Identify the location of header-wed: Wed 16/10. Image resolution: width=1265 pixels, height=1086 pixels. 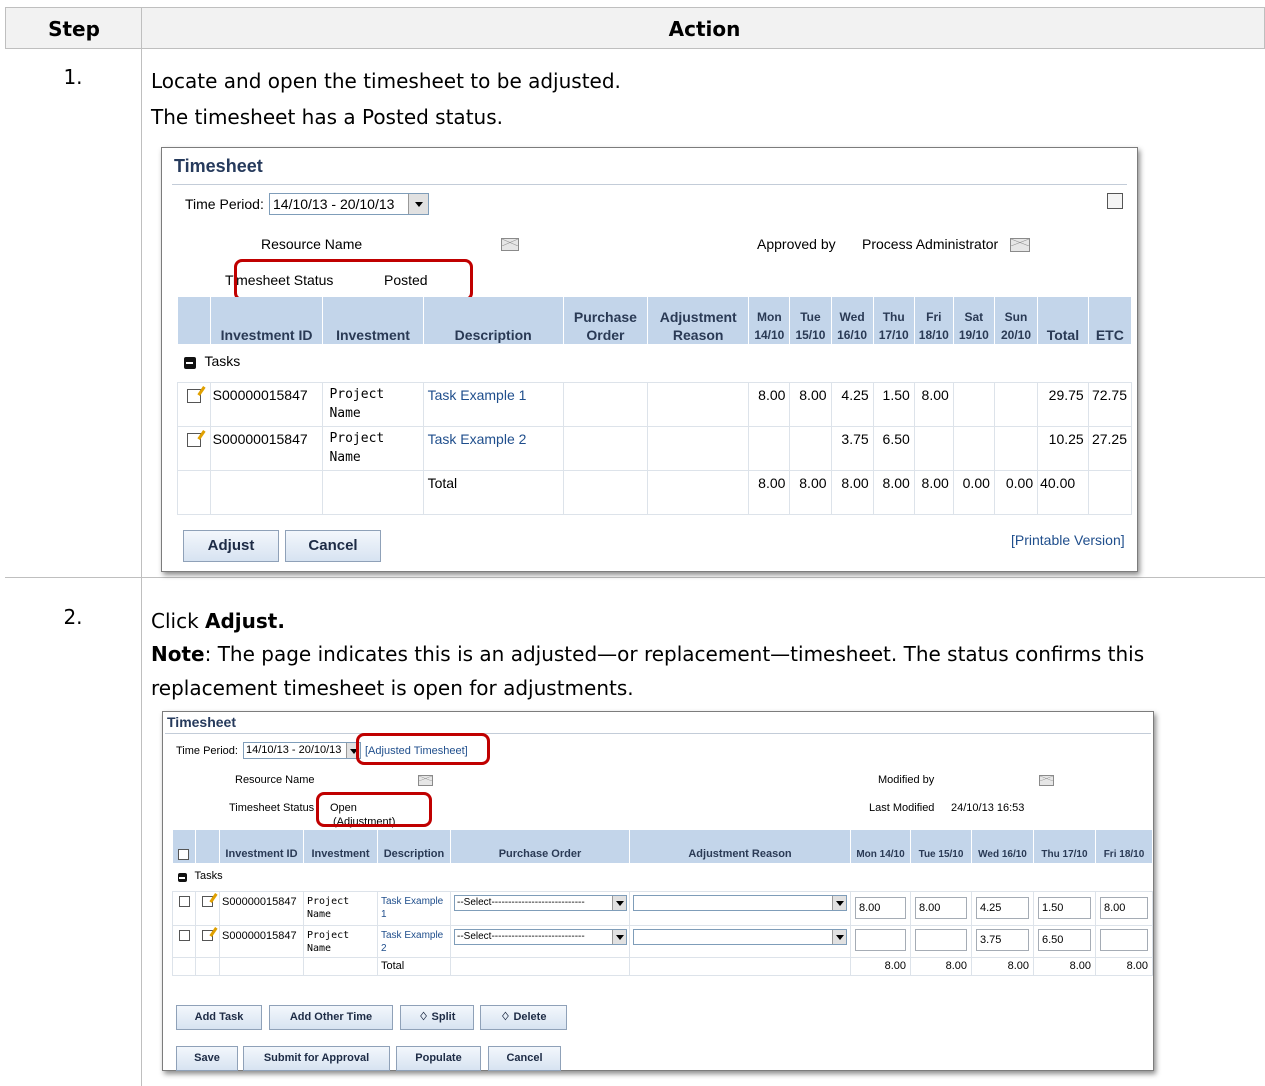
(1002, 846).